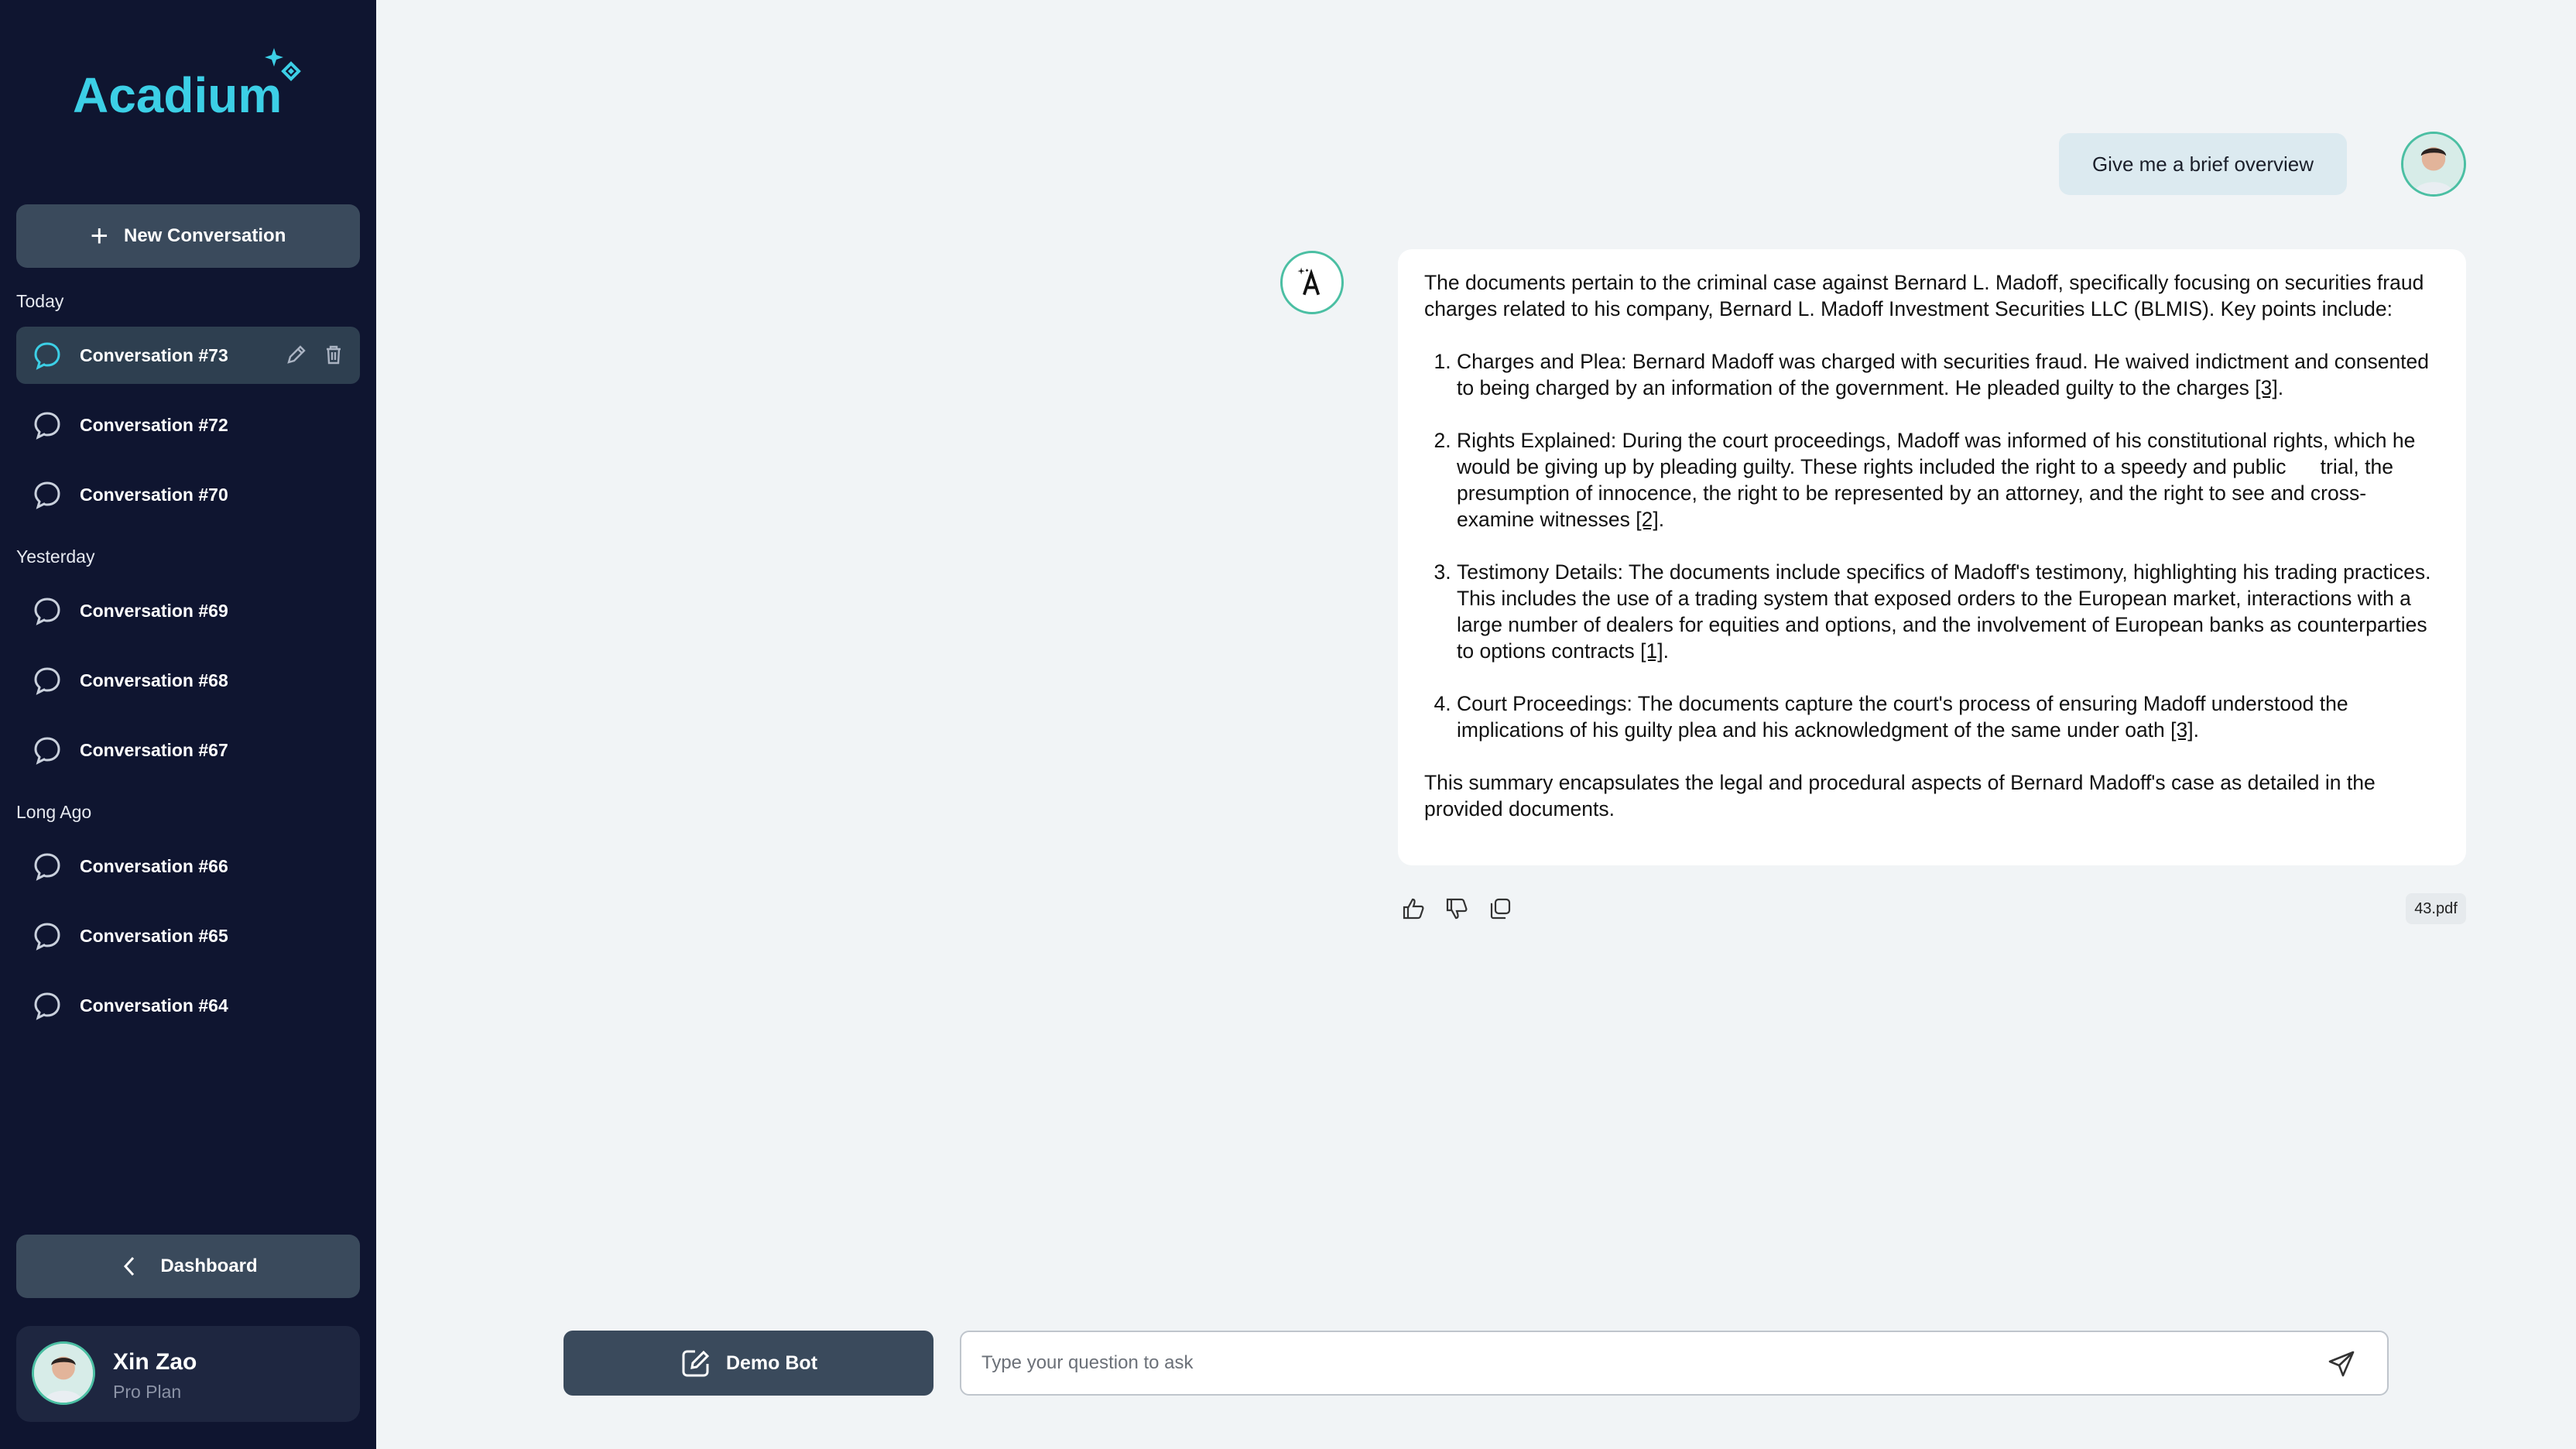  What do you see at coordinates (1413, 909) in the screenshot?
I see `thumbs-up-icon` at bounding box center [1413, 909].